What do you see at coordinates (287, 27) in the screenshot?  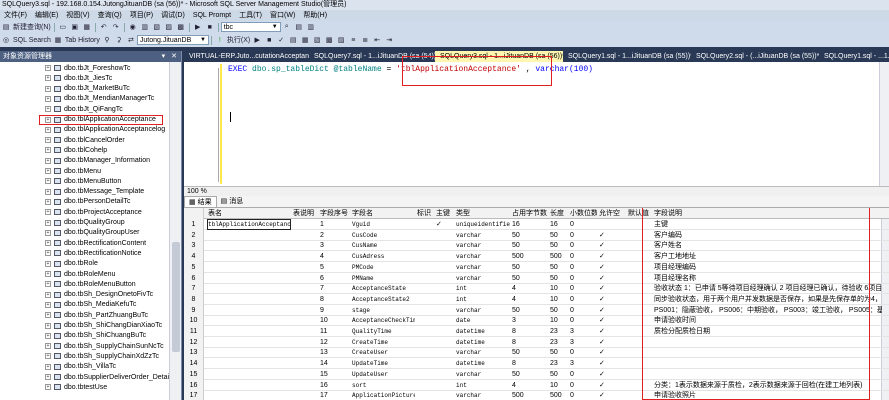 I see `find-icon: ⌕` at bounding box center [287, 27].